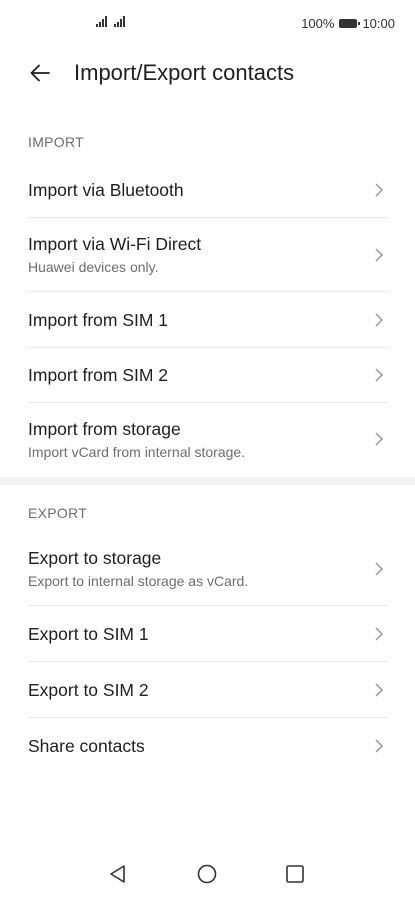 This screenshot has height=900, width=415. What do you see at coordinates (207, 26) in the screenshot?
I see `status-bar: 100% 10:00` at bounding box center [207, 26].